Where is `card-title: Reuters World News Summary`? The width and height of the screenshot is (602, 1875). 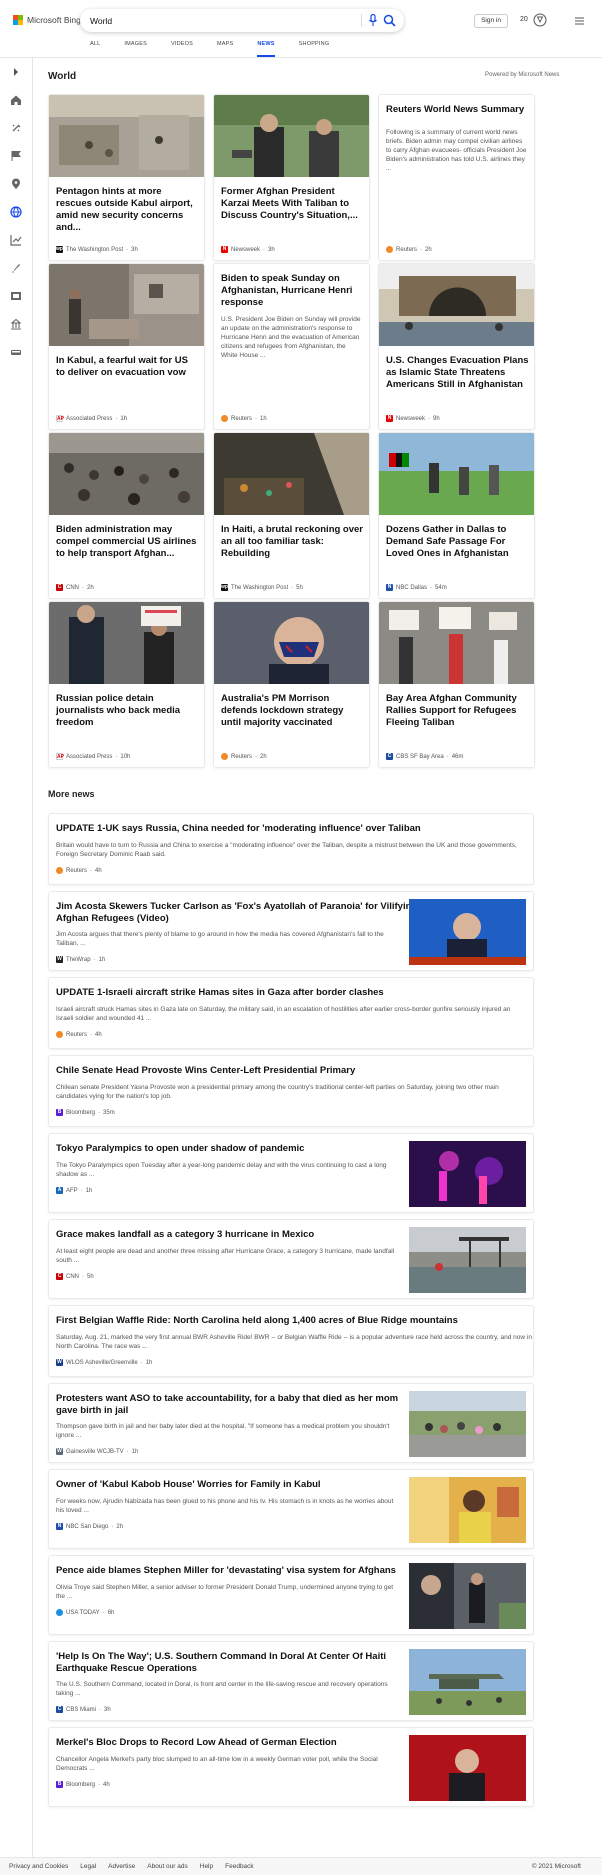
card-title: Reuters World News Summary is located at coordinates (457, 110).